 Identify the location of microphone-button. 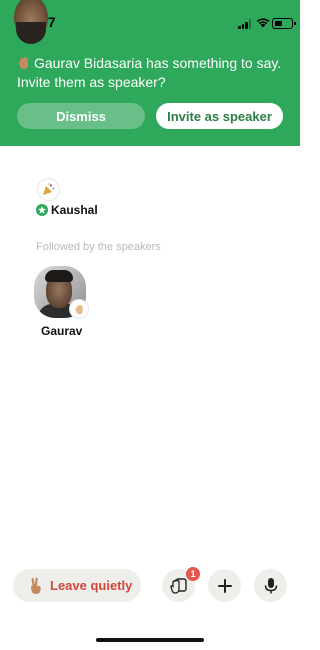
(270, 585).